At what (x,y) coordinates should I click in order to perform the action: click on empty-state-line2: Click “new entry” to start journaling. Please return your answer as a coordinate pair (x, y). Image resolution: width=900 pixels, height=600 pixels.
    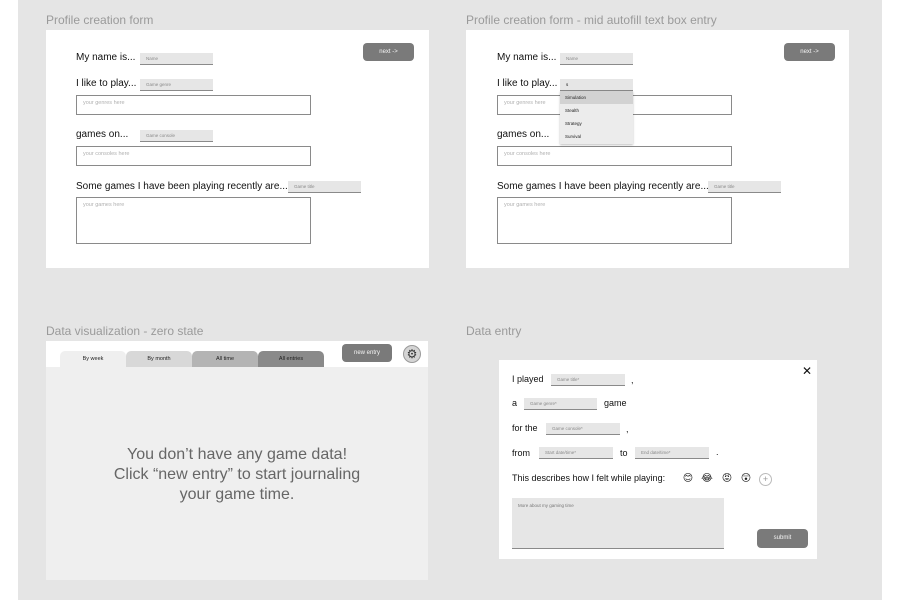
    Looking at the image, I should click on (237, 474).